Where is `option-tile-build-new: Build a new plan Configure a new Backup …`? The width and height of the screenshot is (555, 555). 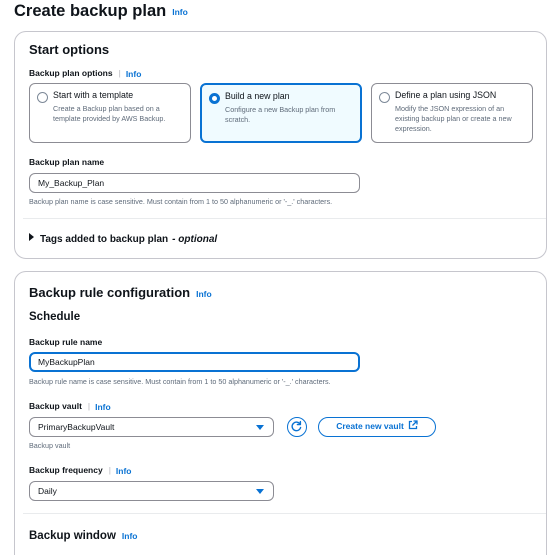 option-tile-build-new: Build a new plan Configure a new Backup … is located at coordinates (281, 113).